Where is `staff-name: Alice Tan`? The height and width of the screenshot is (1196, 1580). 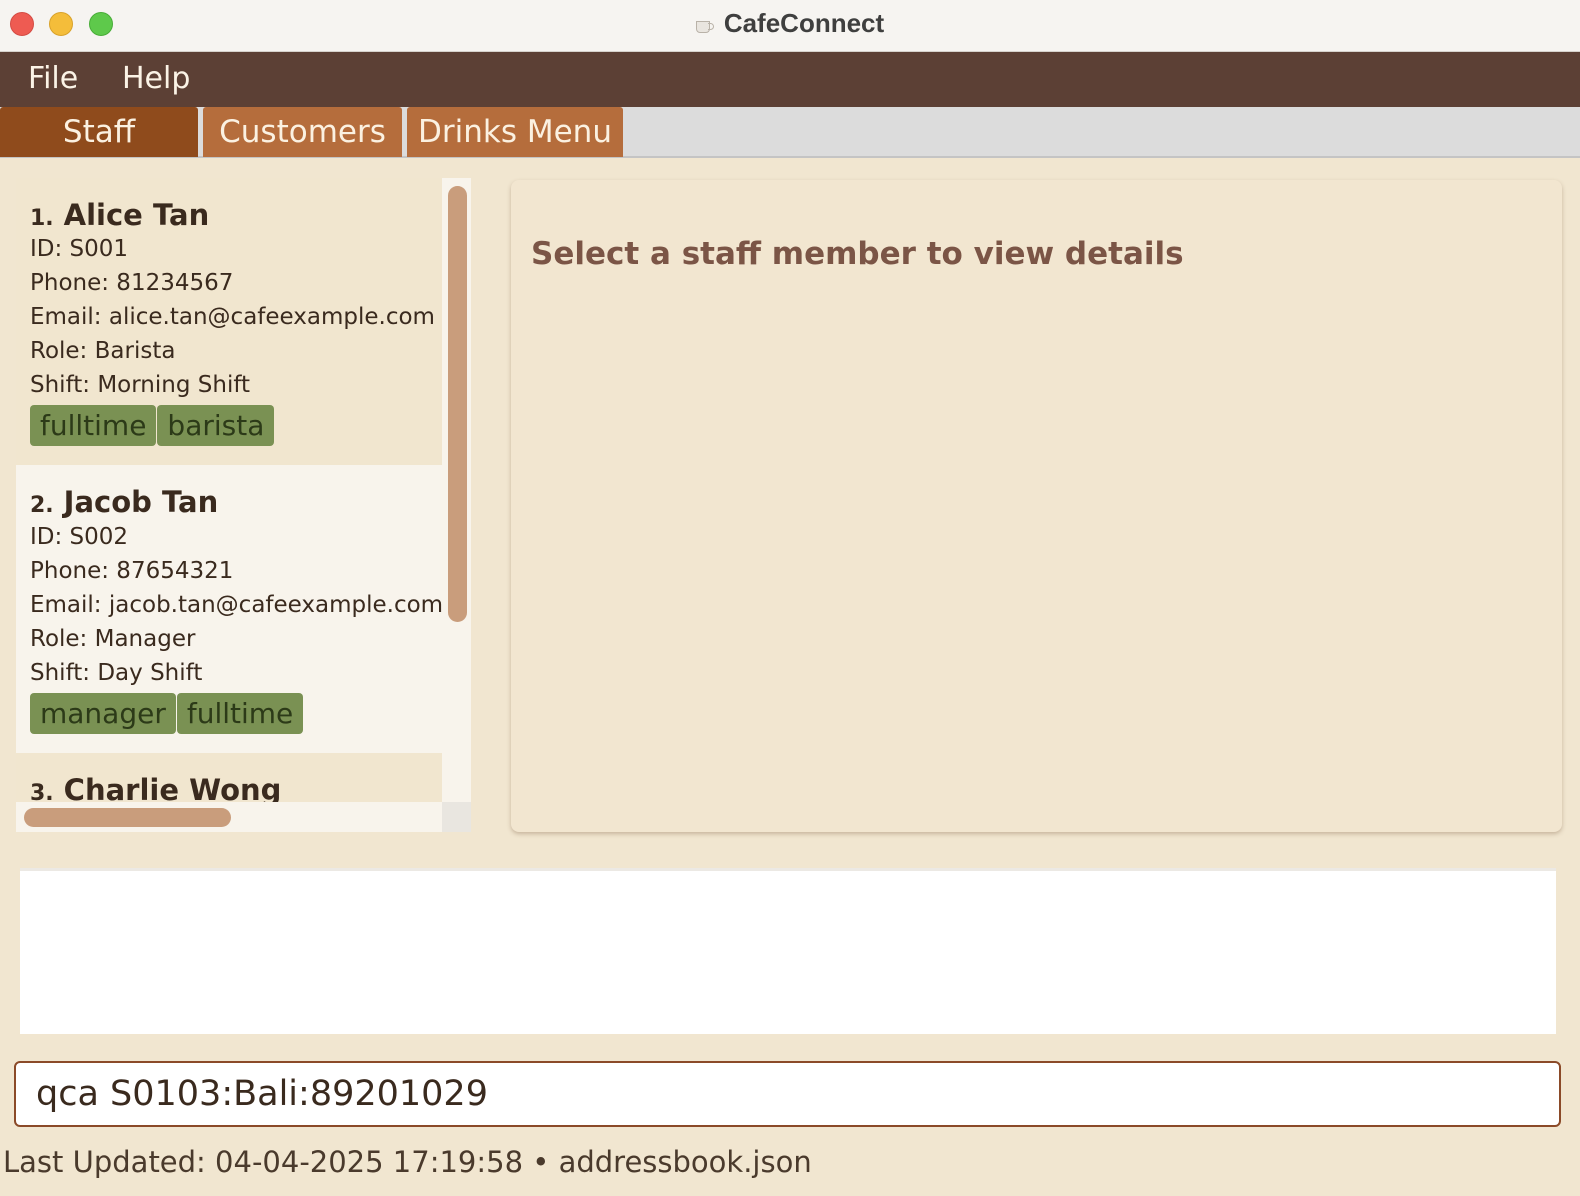
staff-name: Alice Tan is located at coordinates (136, 215).